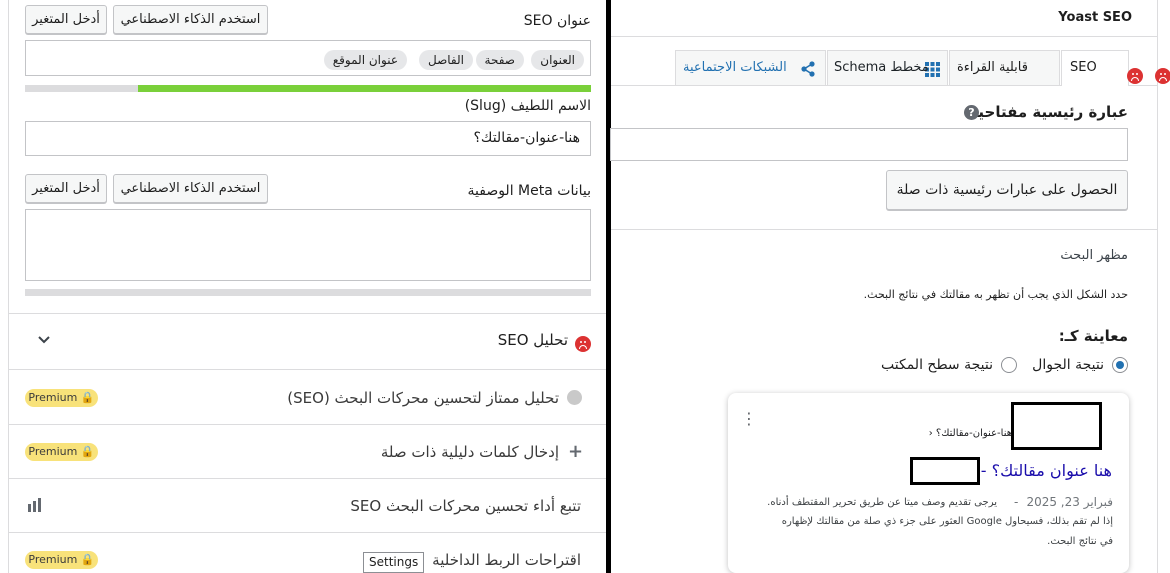 The width and height of the screenshot is (1170, 573). I want to click on meta-ai-button: استخدم الذكاء الاصطناعي, so click(190, 188).